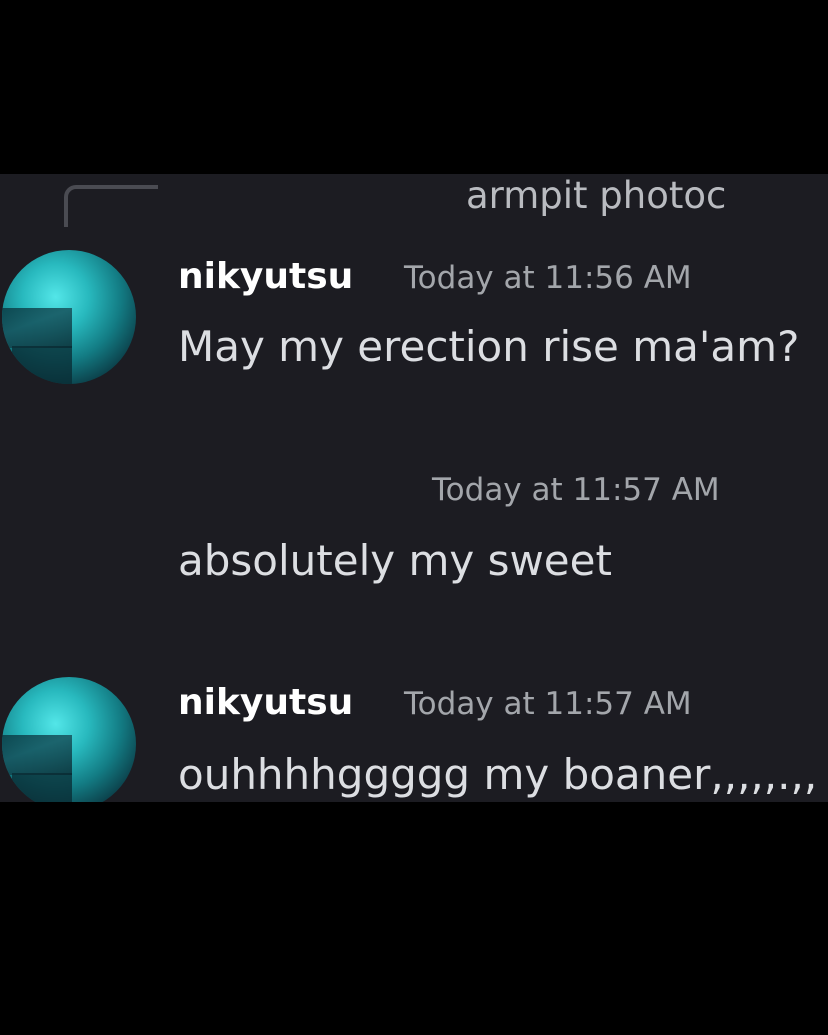 The image size is (828, 1035). What do you see at coordinates (111, 206) in the screenshot?
I see `reply-connector-line` at bounding box center [111, 206].